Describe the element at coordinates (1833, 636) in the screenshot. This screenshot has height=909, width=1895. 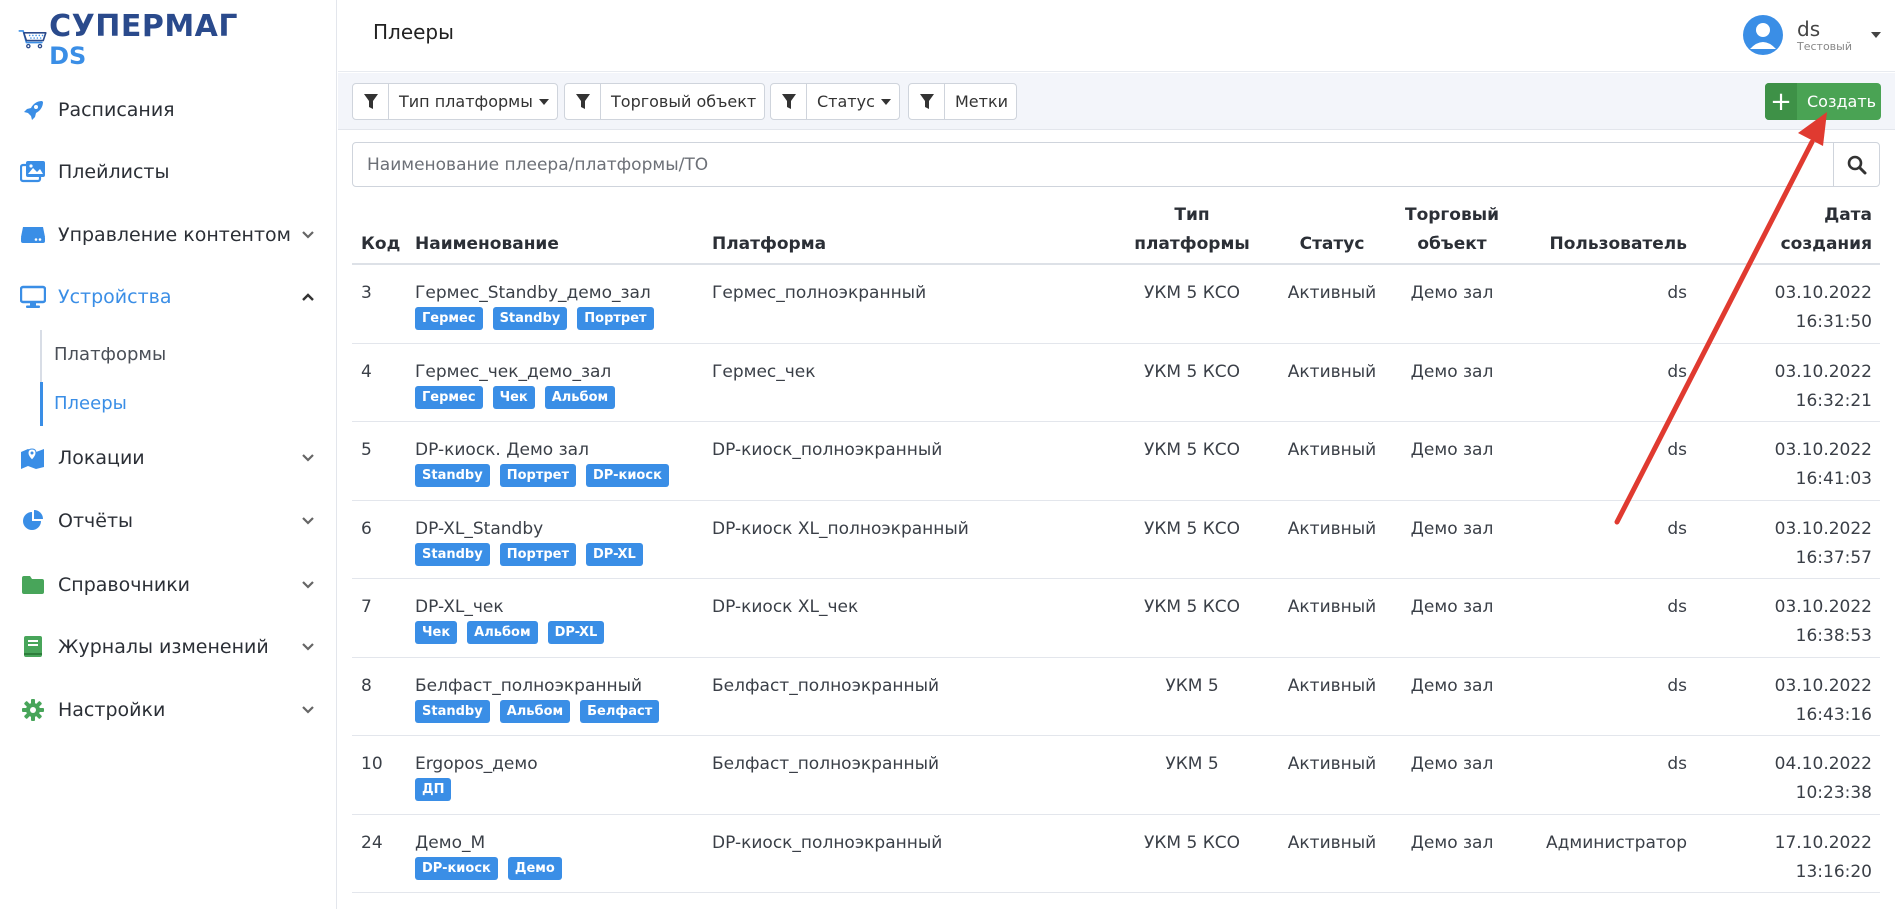
I see `cell-time: 16:38:53` at that location.